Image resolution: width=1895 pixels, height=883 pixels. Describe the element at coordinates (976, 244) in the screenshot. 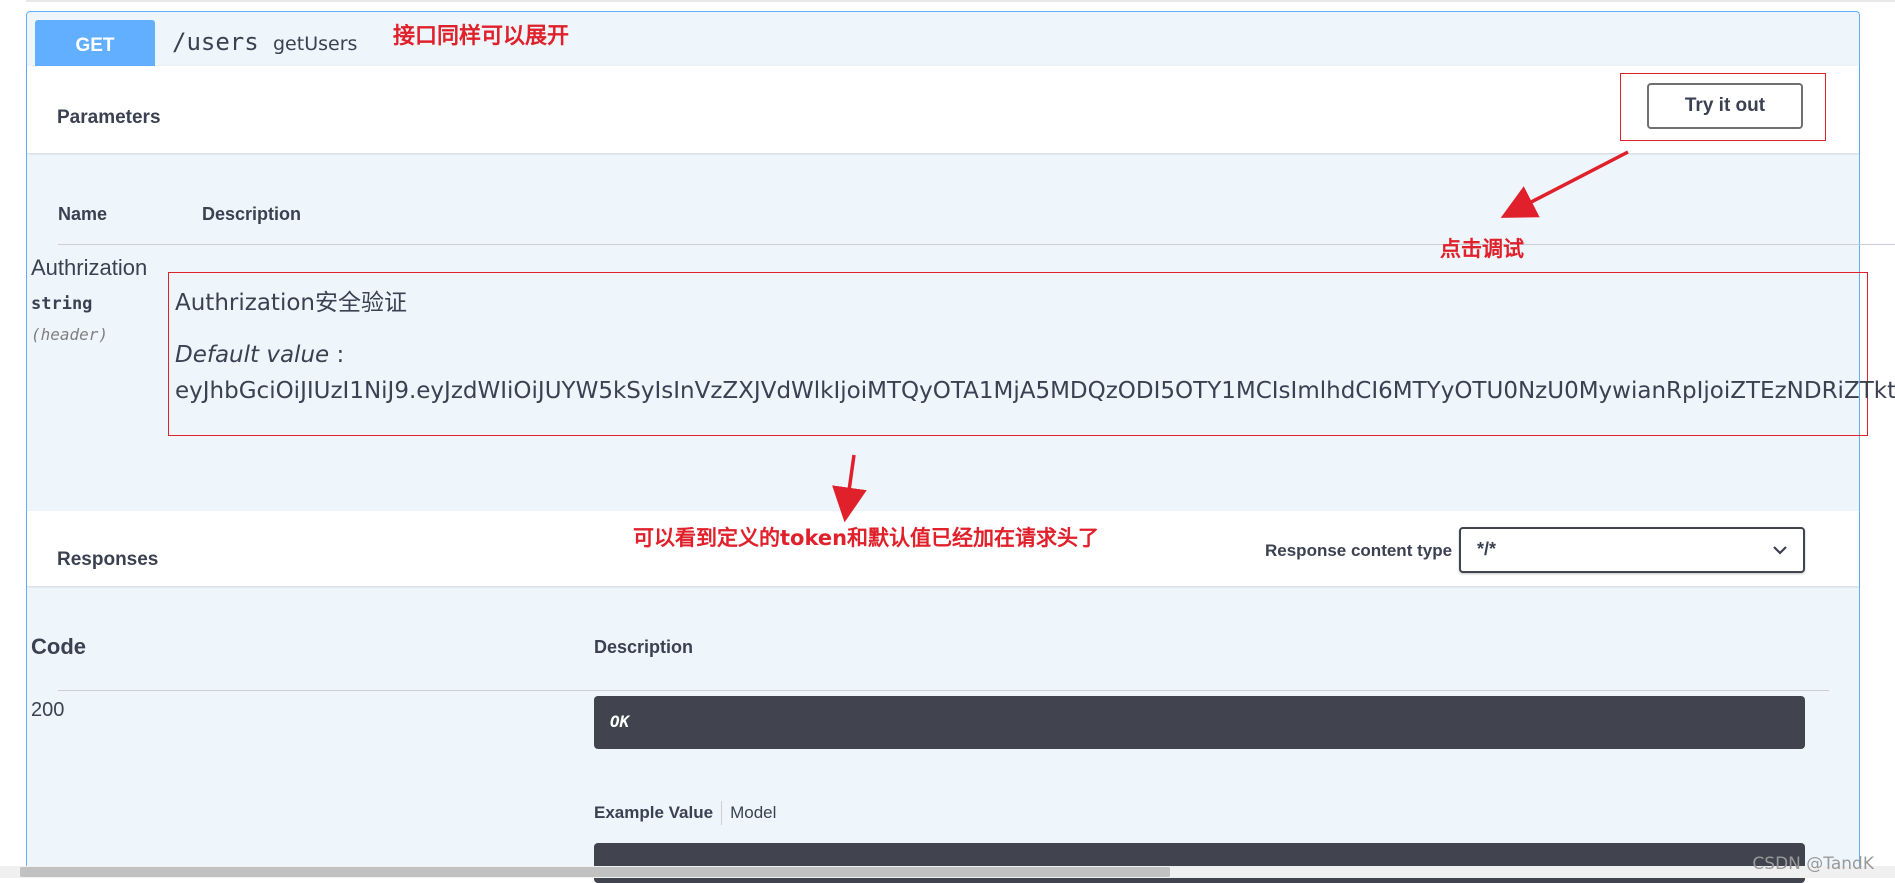

I see `param-table-divider` at that location.